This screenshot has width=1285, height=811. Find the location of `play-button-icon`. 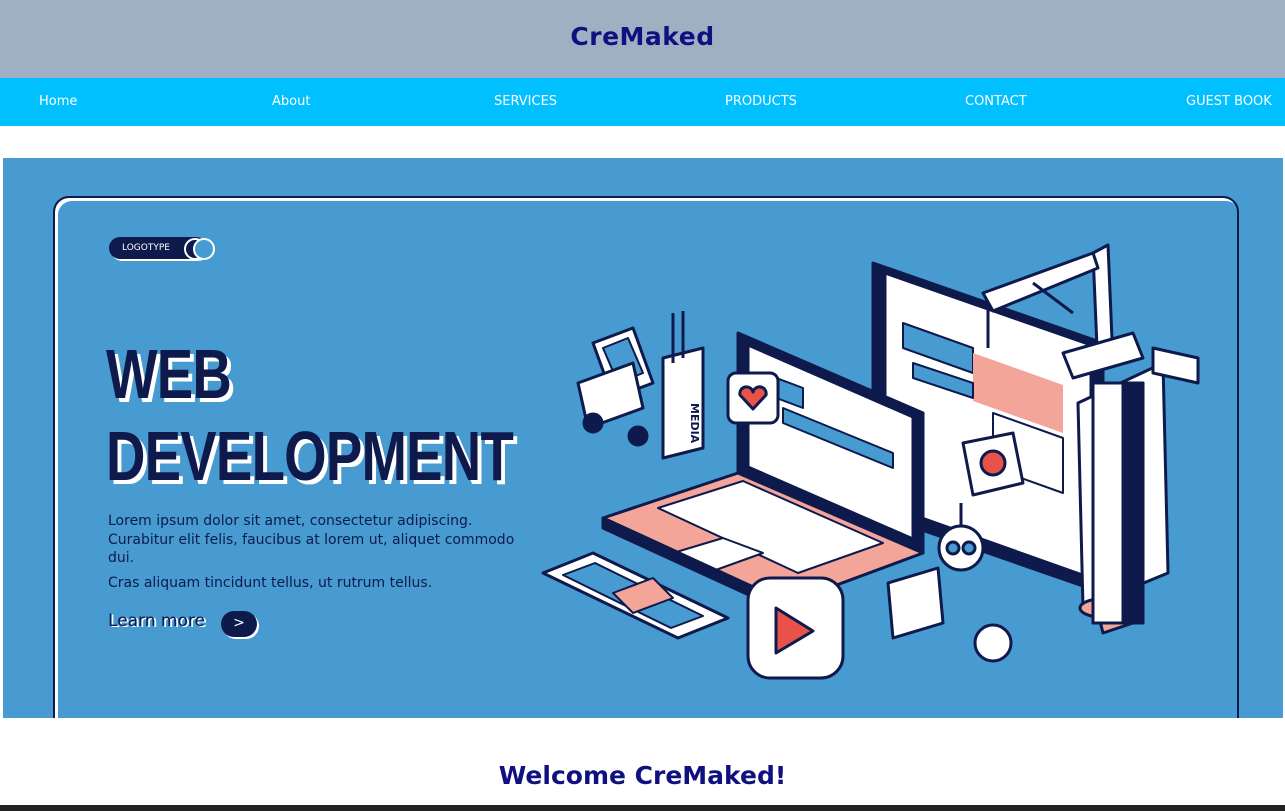

play-button-icon is located at coordinates (795, 628).